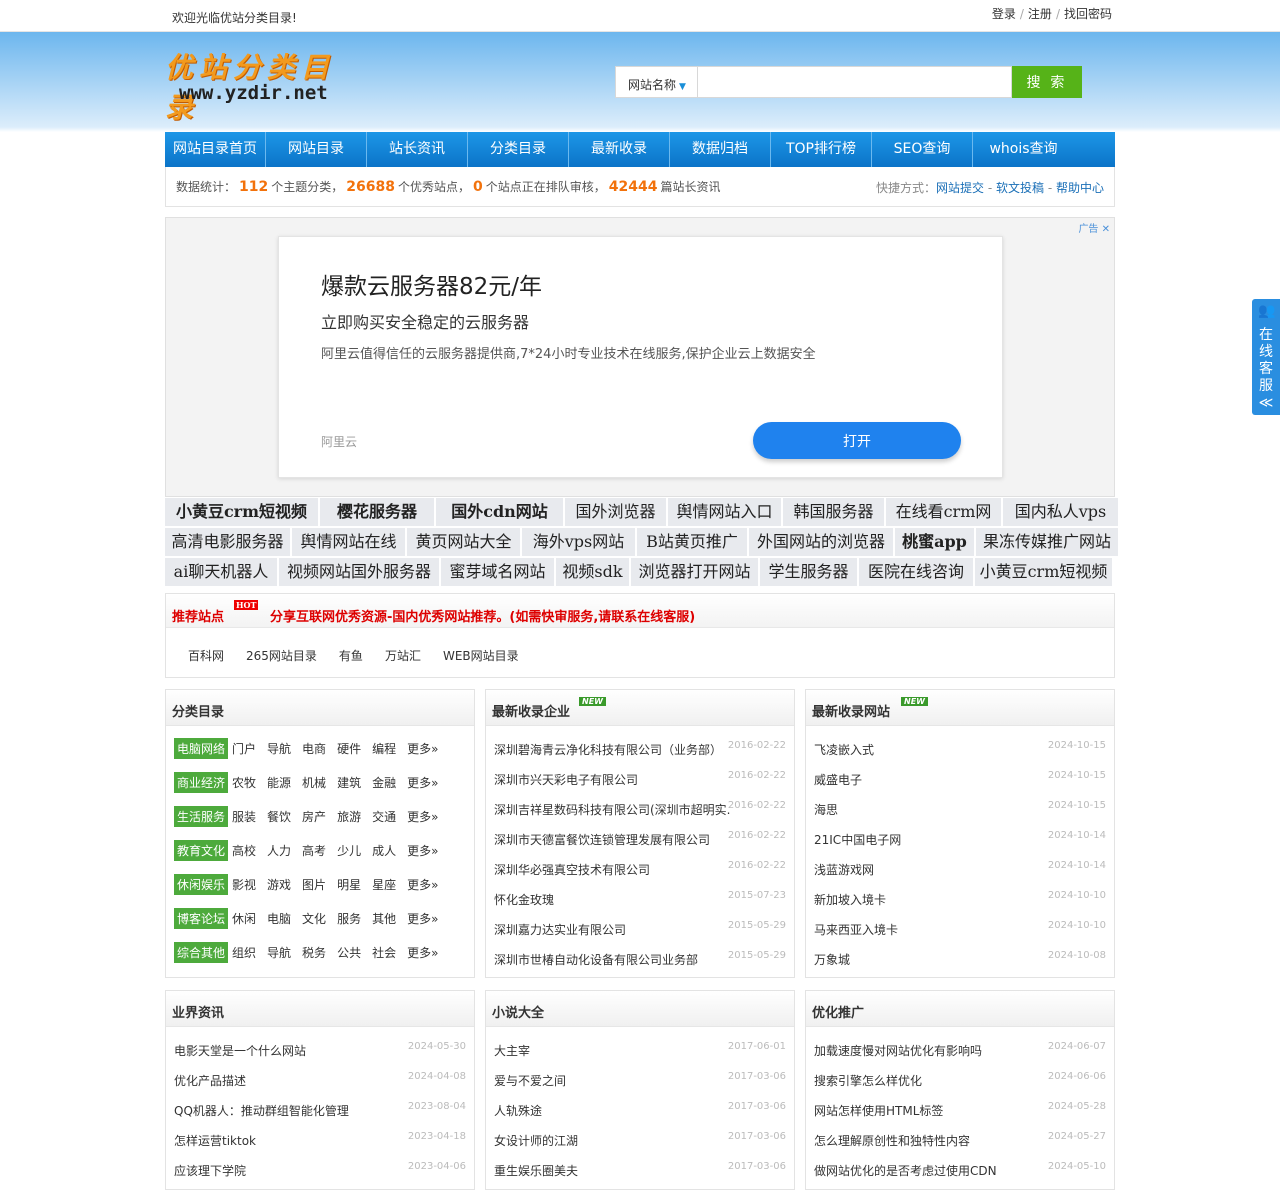 This screenshot has width=1280, height=1190. What do you see at coordinates (265, 85) in the screenshot?
I see `site-logo: 优站分类目录 www.yzdir.net` at bounding box center [265, 85].